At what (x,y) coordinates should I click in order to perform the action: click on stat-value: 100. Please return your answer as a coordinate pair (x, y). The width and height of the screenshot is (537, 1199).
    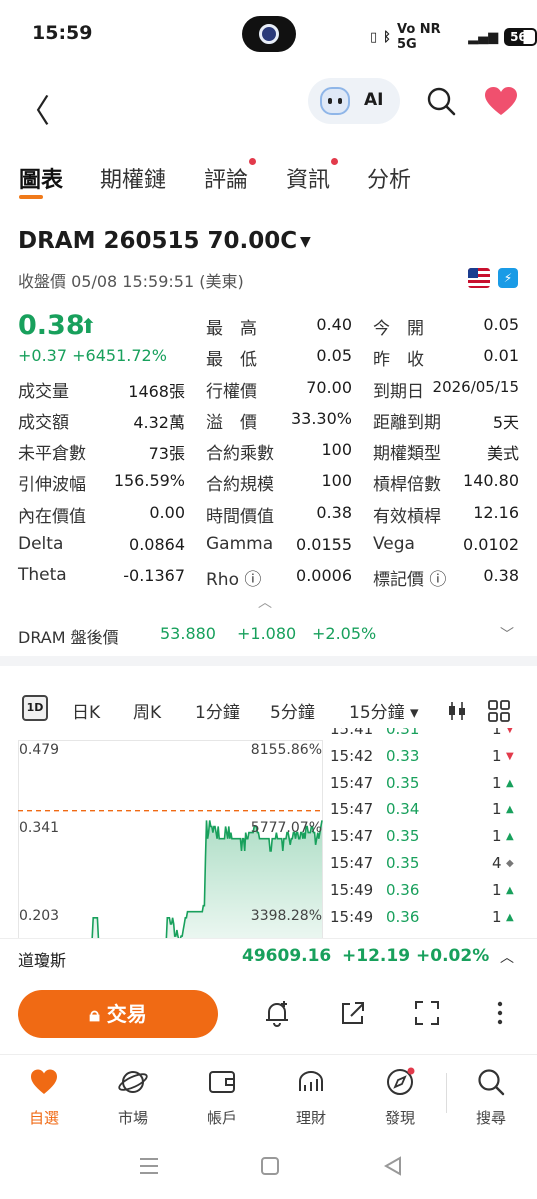
    Looking at the image, I should click on (336, 449).